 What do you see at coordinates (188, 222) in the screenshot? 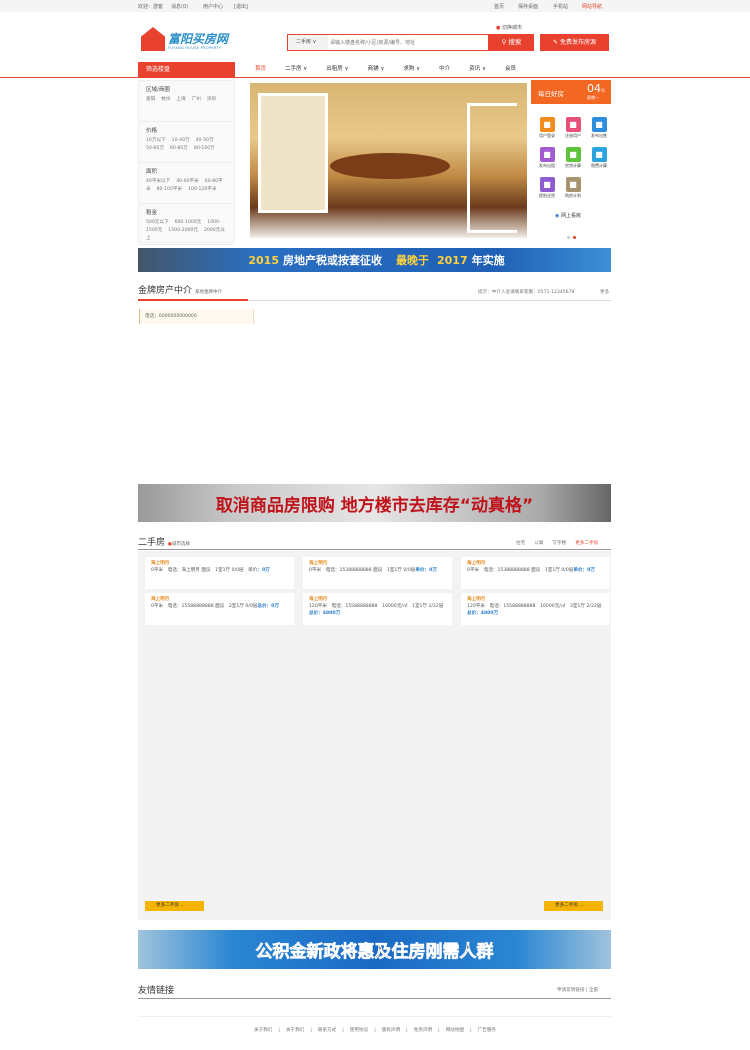
I see `filter-option: 600-1000元` at bounding box center [188, 222].